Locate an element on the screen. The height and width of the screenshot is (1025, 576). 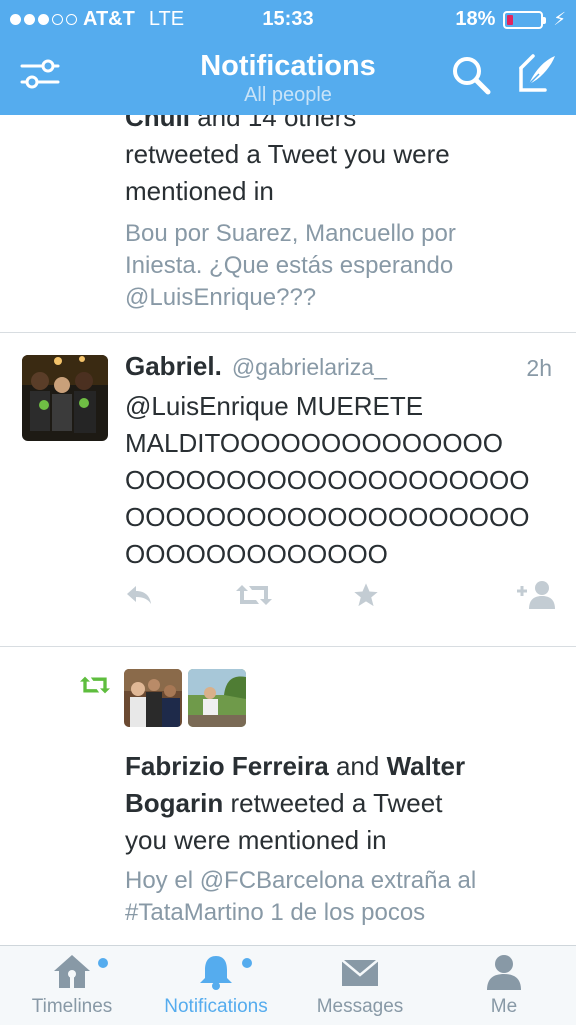
tab-label: Timelines is located at coordinates (72, 1006).